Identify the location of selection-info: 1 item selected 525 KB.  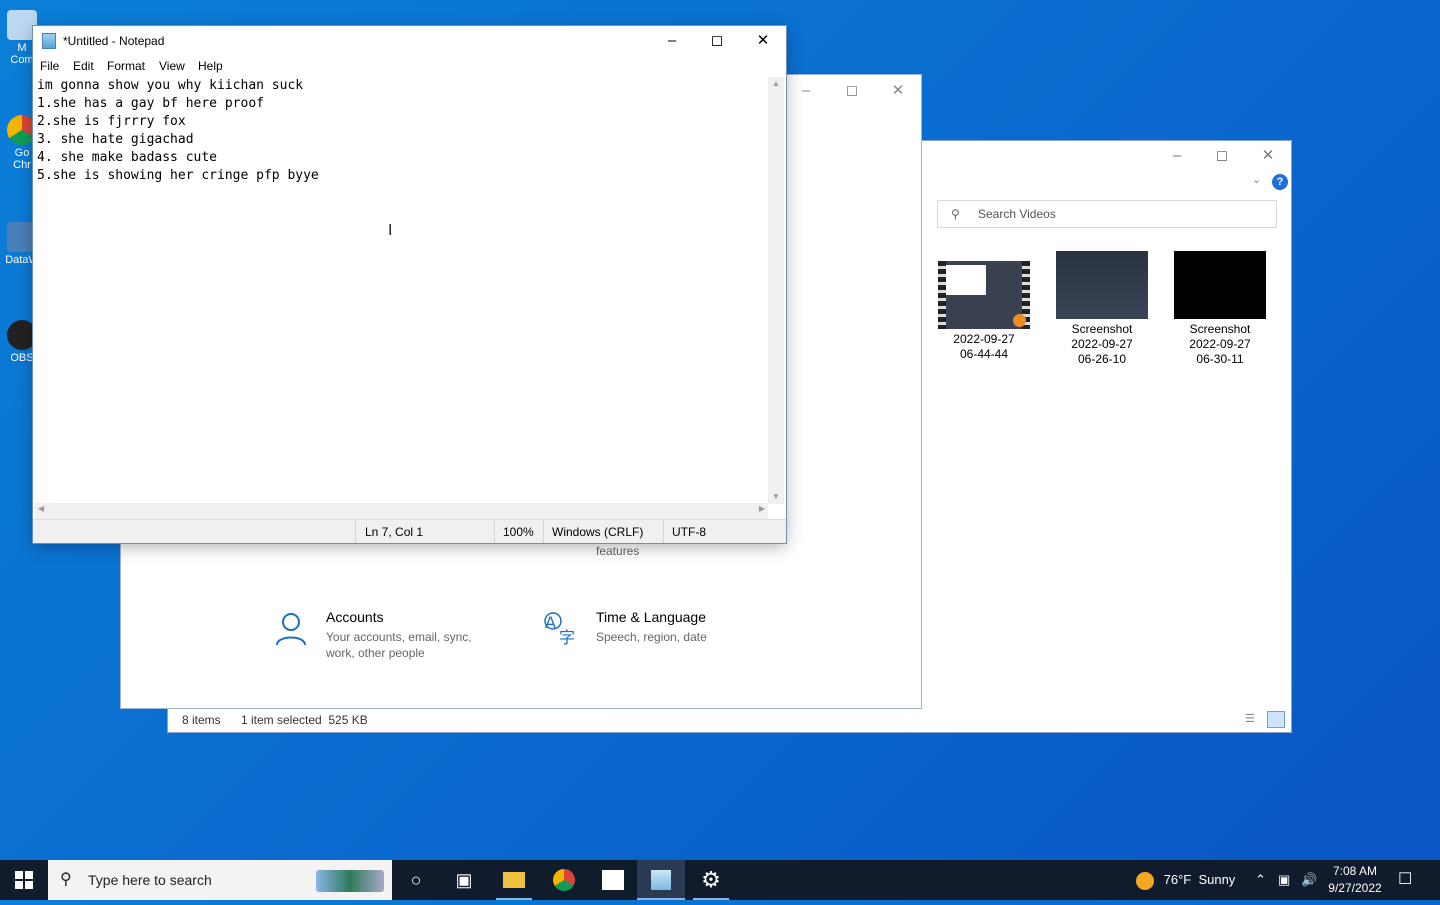
(304, 720).